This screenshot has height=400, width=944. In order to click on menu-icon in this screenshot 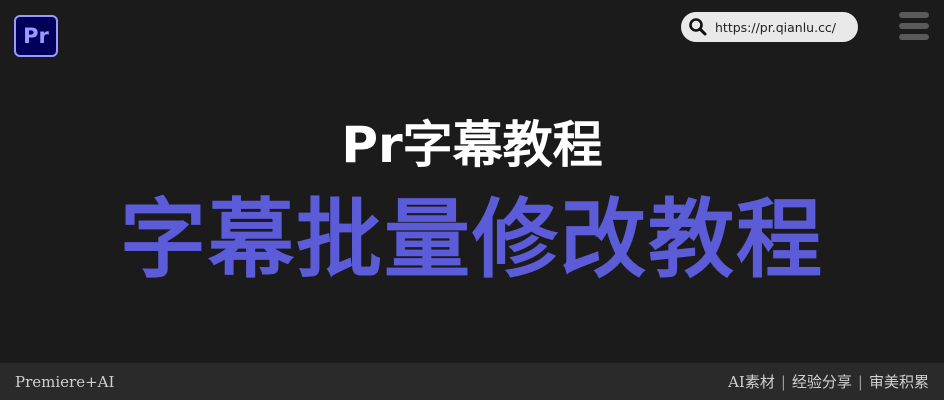, I will do `click(914, 26)`.